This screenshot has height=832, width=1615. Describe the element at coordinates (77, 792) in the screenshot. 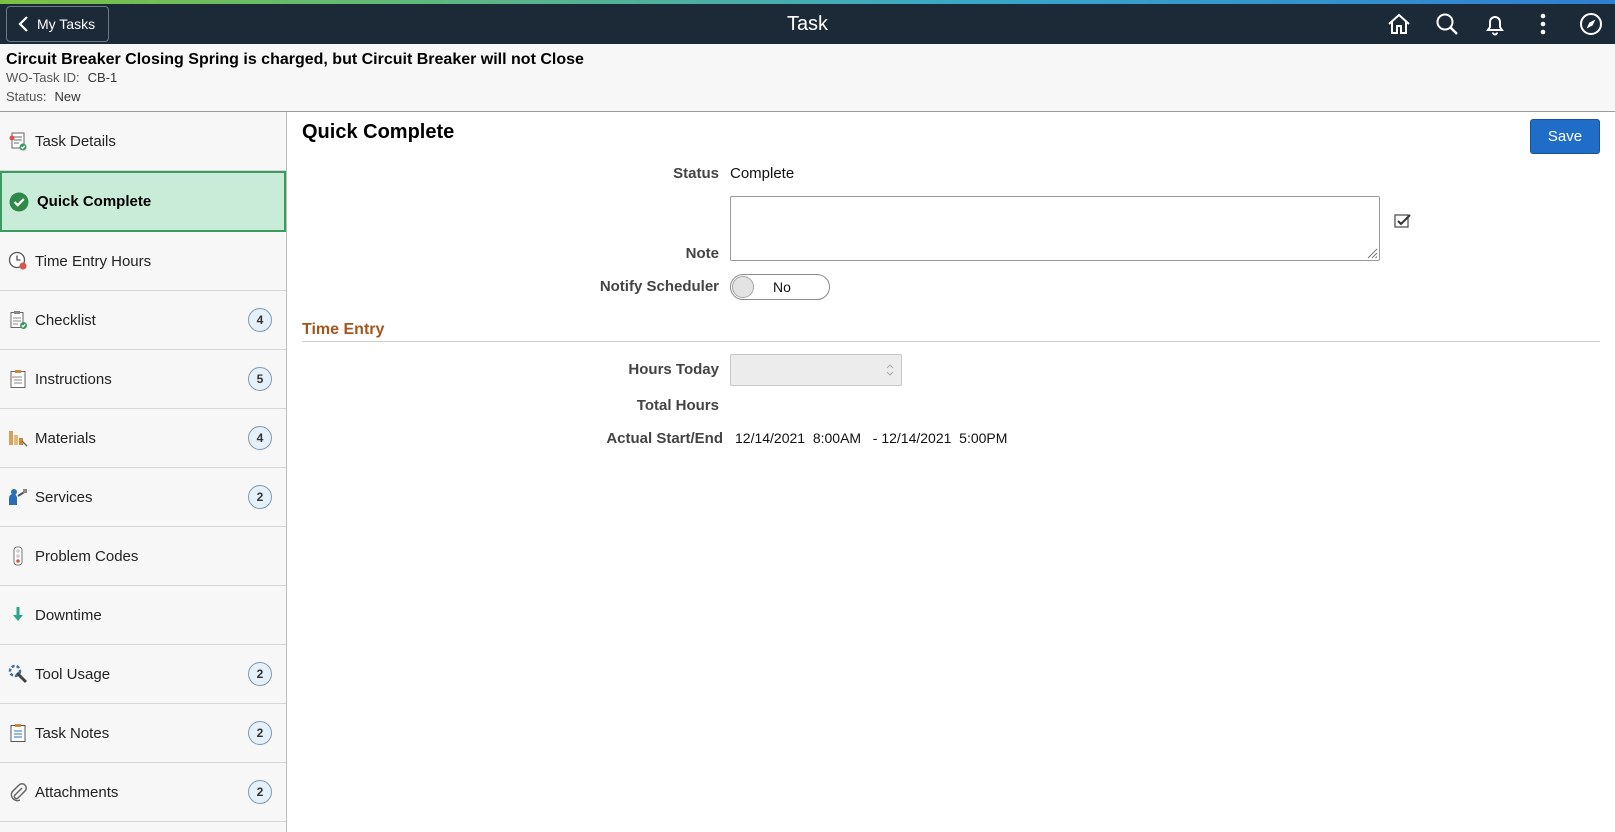

I see `sidebar-item-label: Attachments` at that location.